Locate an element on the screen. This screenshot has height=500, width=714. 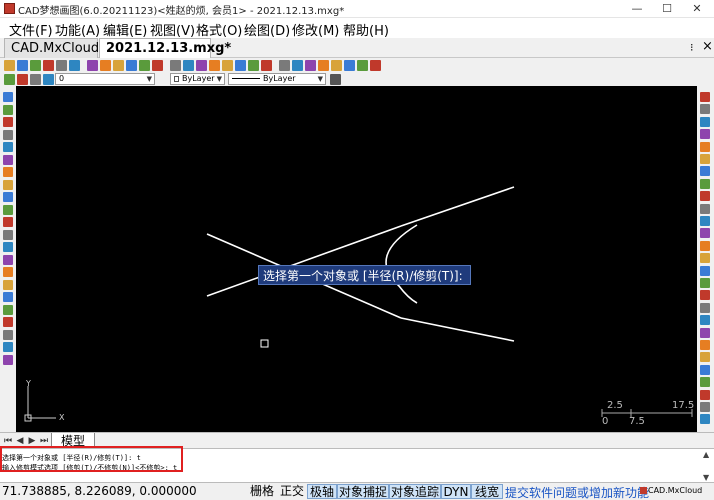
chamfer-icon is located at coordinates (705, 270).